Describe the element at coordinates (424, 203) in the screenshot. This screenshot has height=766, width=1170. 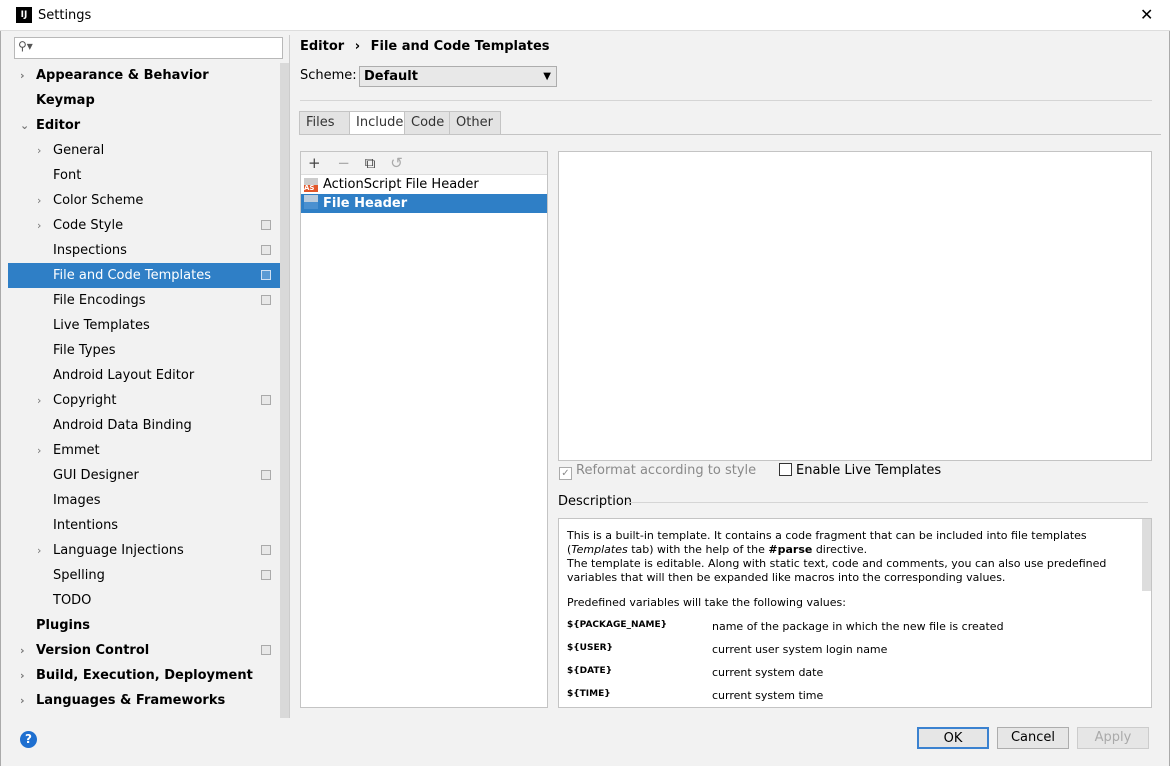
I see `template-list-item: File Header` at that location.